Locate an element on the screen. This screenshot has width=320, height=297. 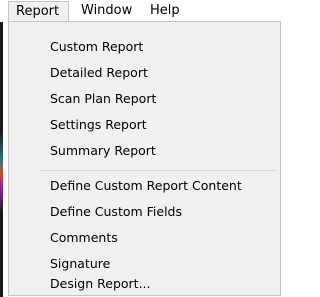
menu-window: Window is located at coordinates (107, 11).